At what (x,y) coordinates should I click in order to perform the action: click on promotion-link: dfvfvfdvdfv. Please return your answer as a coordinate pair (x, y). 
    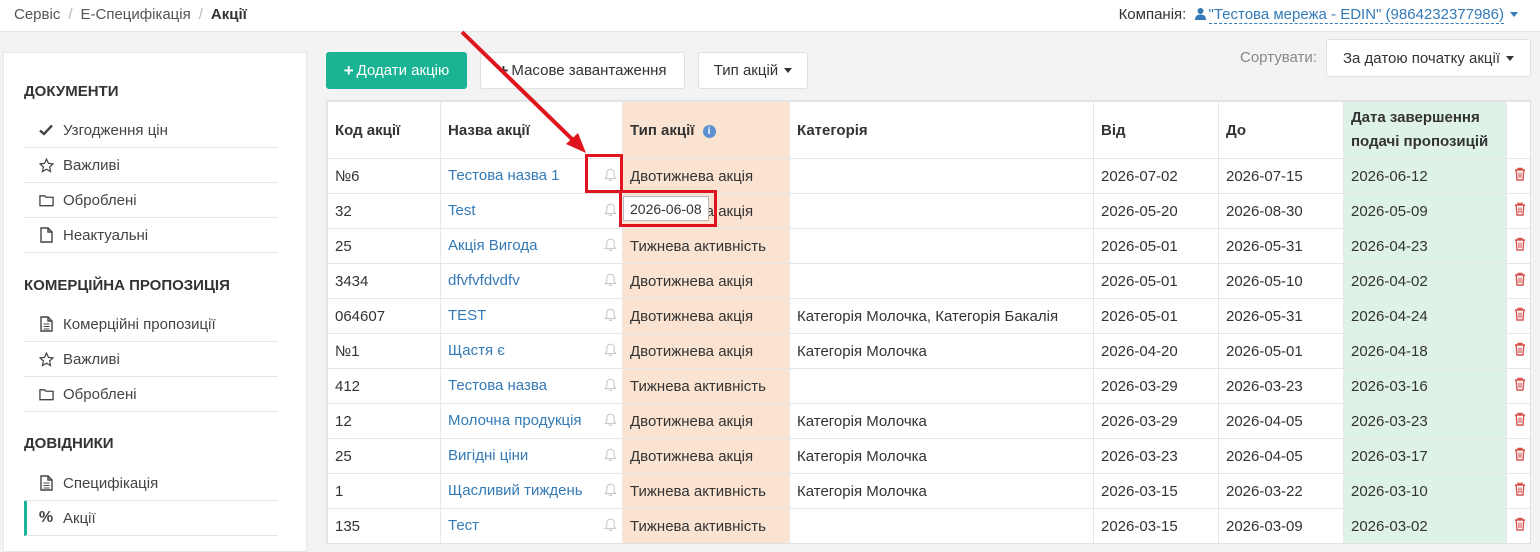
    Looking at the image, I should click on (484, 280).